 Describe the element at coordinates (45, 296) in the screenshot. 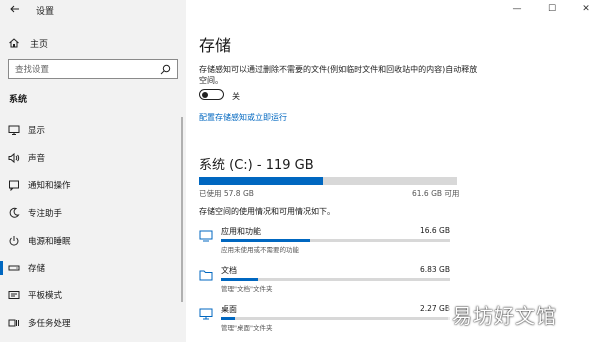

I see `sidebar-item-label: 平板模式` at that location.